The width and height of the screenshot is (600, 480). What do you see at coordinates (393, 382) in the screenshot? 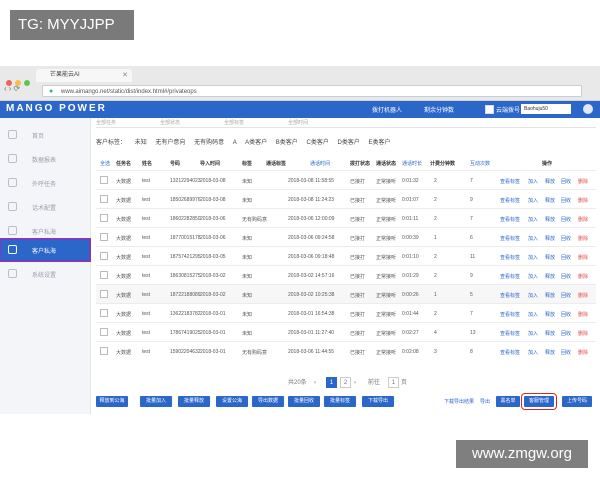
I see `pager-goto-input: 1` at bounding box center [393, 382].